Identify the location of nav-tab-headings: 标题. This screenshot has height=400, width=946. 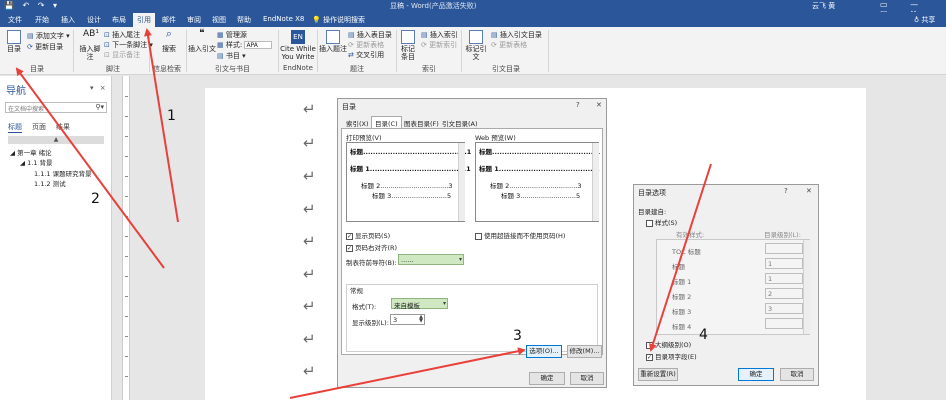
(15, 127).